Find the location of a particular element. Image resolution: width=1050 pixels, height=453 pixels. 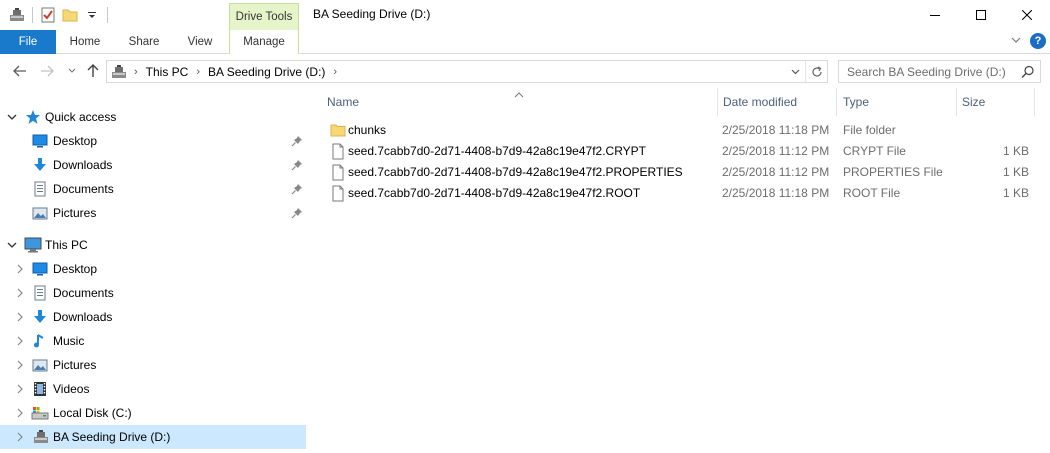

nav-pc-pictures: Pictures is located at coordinates (153, 365).